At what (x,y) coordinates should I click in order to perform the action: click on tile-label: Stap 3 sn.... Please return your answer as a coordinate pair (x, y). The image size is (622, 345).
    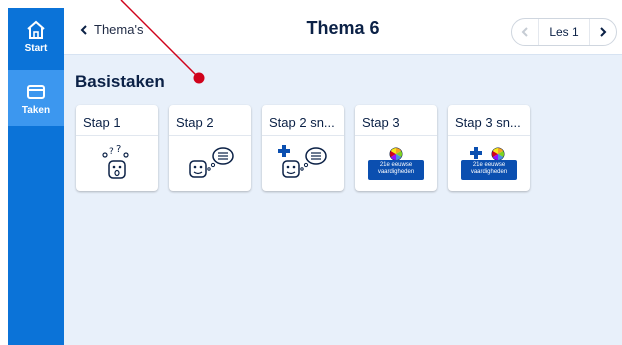
    Looking at the image, I should click on (488, 122).